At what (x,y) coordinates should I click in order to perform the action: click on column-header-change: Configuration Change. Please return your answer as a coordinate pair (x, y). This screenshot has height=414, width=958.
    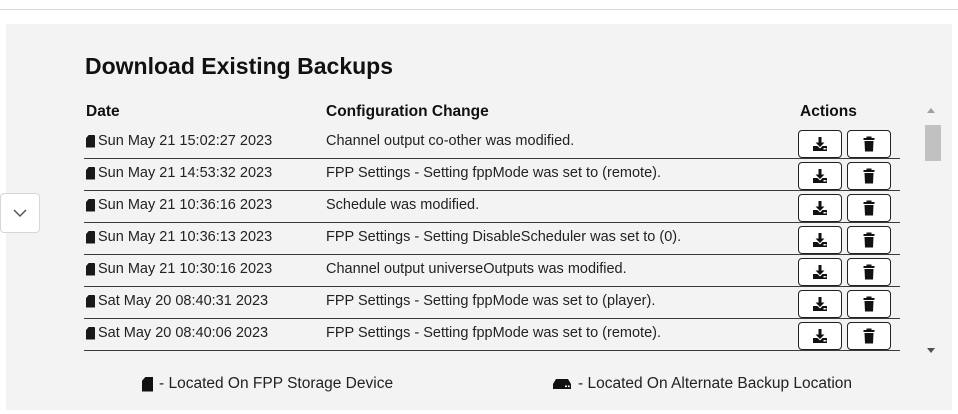
    Looking at the image, I should click on (407, 111).